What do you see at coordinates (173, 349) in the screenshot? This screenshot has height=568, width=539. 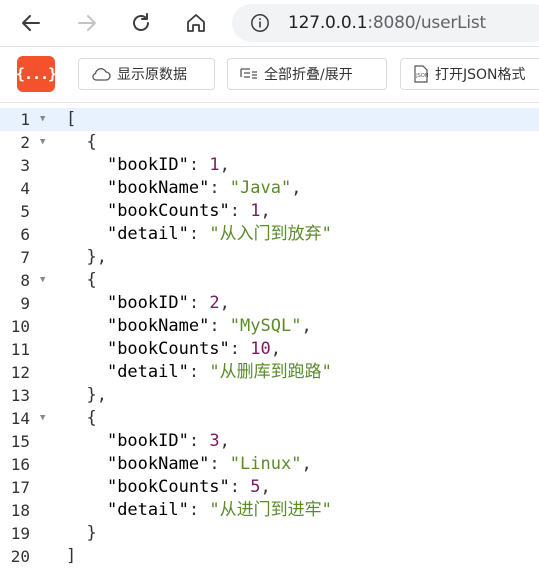 I see `code-text: "bookCounts": 10,` at bounding box center [173, 349].